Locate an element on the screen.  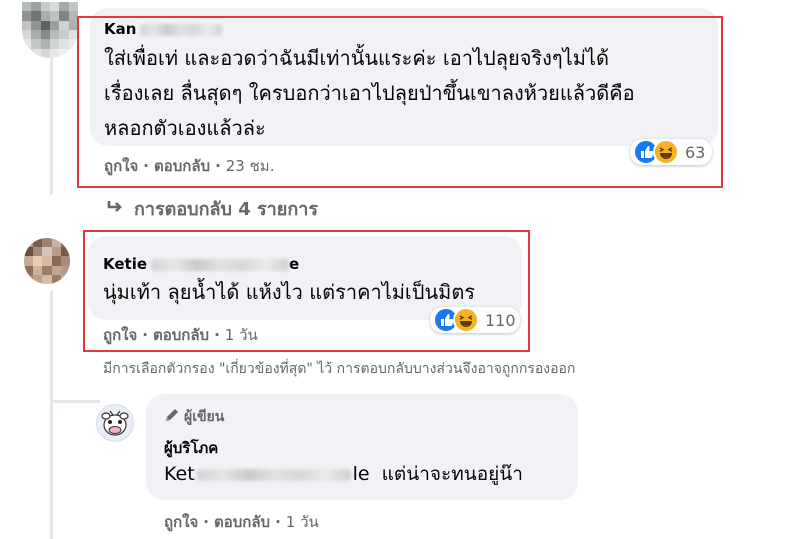
reply-author: ผู้บริโภค is located at coordinates (191, 448).